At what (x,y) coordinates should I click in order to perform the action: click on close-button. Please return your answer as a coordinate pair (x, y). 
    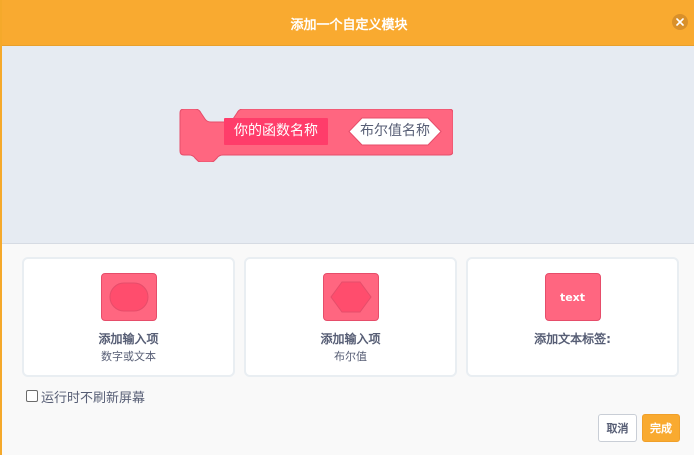
    Looking at the image, I should click on (680, 22).